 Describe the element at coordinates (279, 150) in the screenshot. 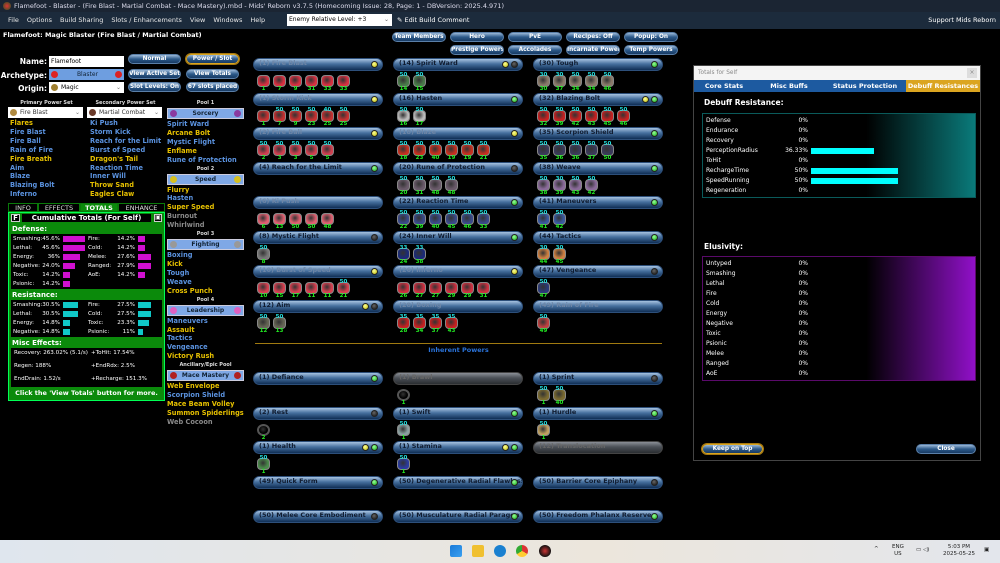

I see `enhancement-slot: 50 3` at that location.